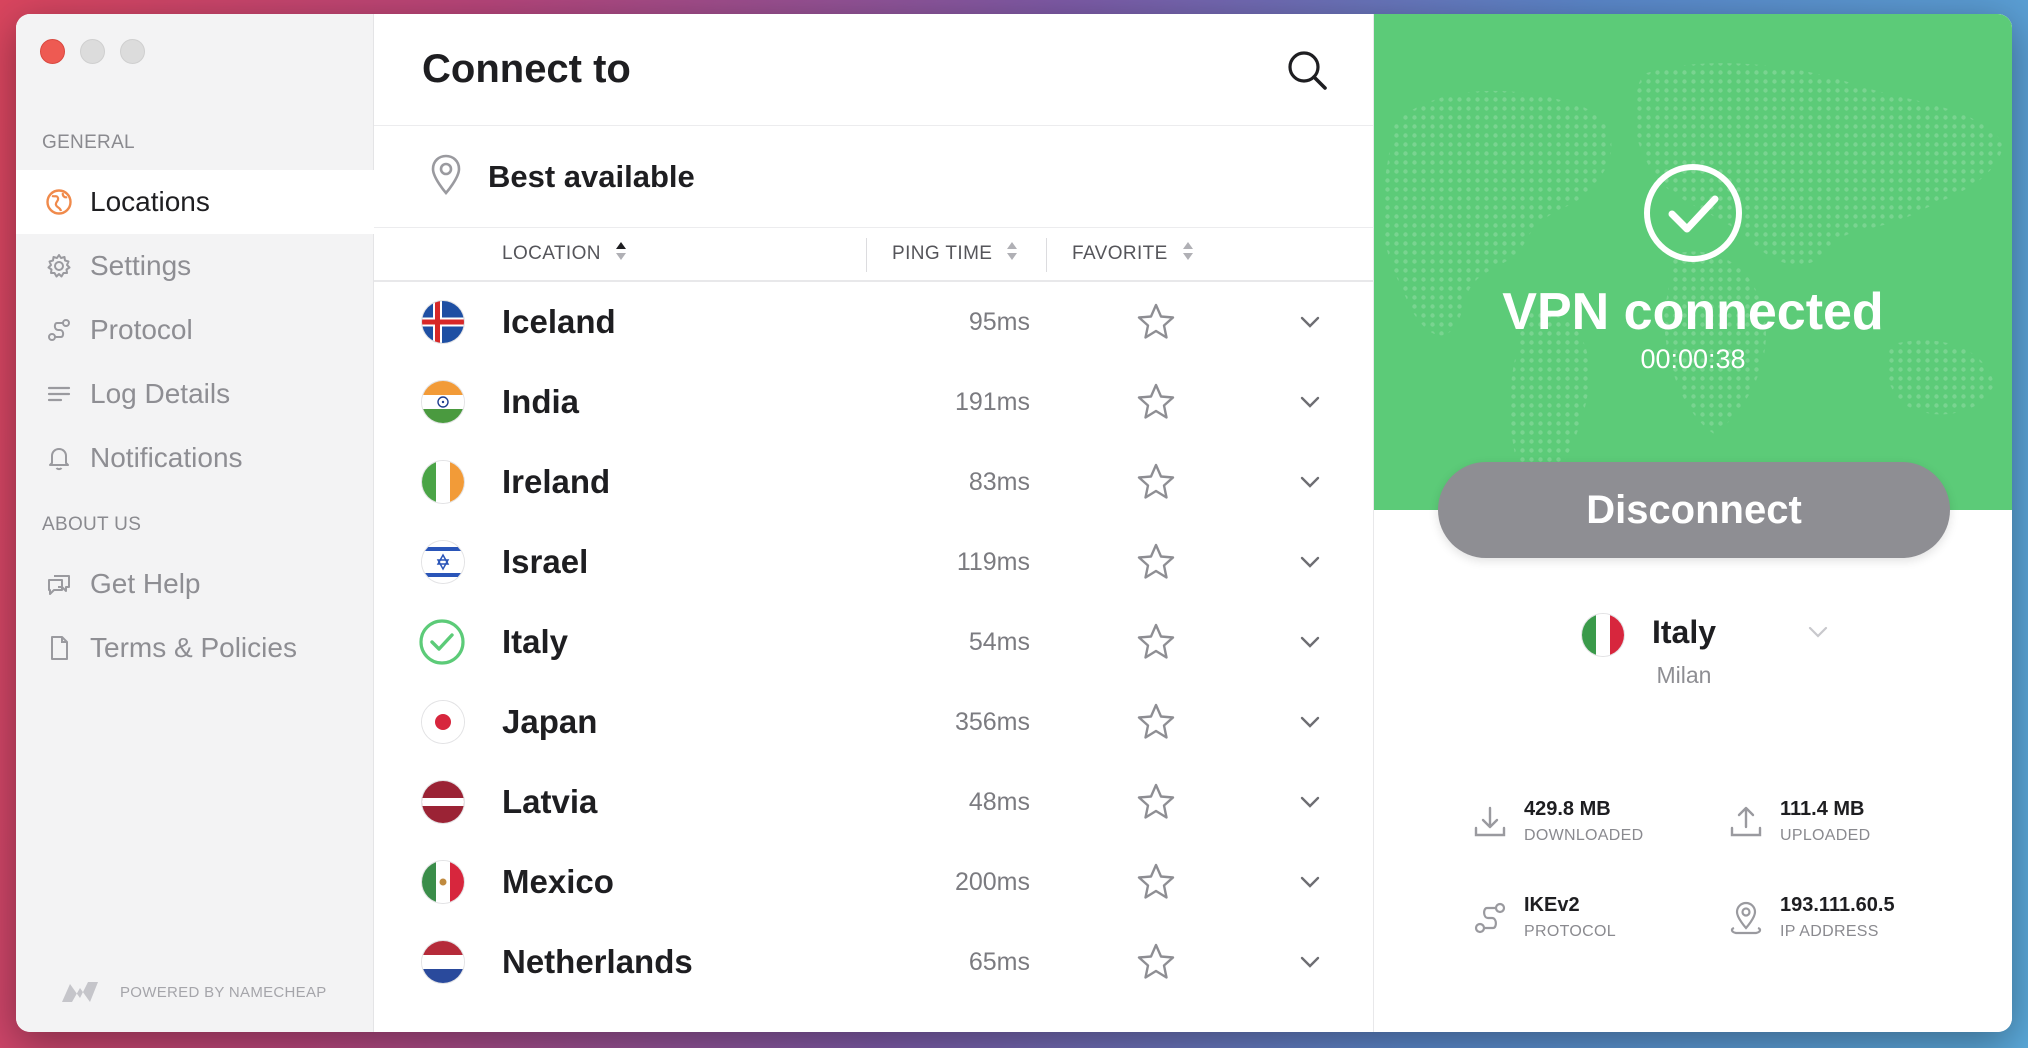  What do you see at coordinates (1307, 70) in the screenshot?
I see `search-button` at bounding box center [1307, 70].